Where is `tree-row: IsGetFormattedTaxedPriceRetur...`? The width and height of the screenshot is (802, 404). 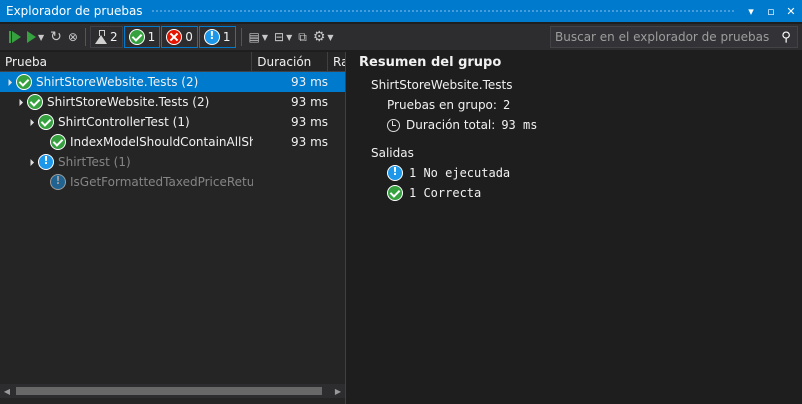
tree-row: IsGetFormattedTaxedPriceRetur... is located at coordinates (172, 182).